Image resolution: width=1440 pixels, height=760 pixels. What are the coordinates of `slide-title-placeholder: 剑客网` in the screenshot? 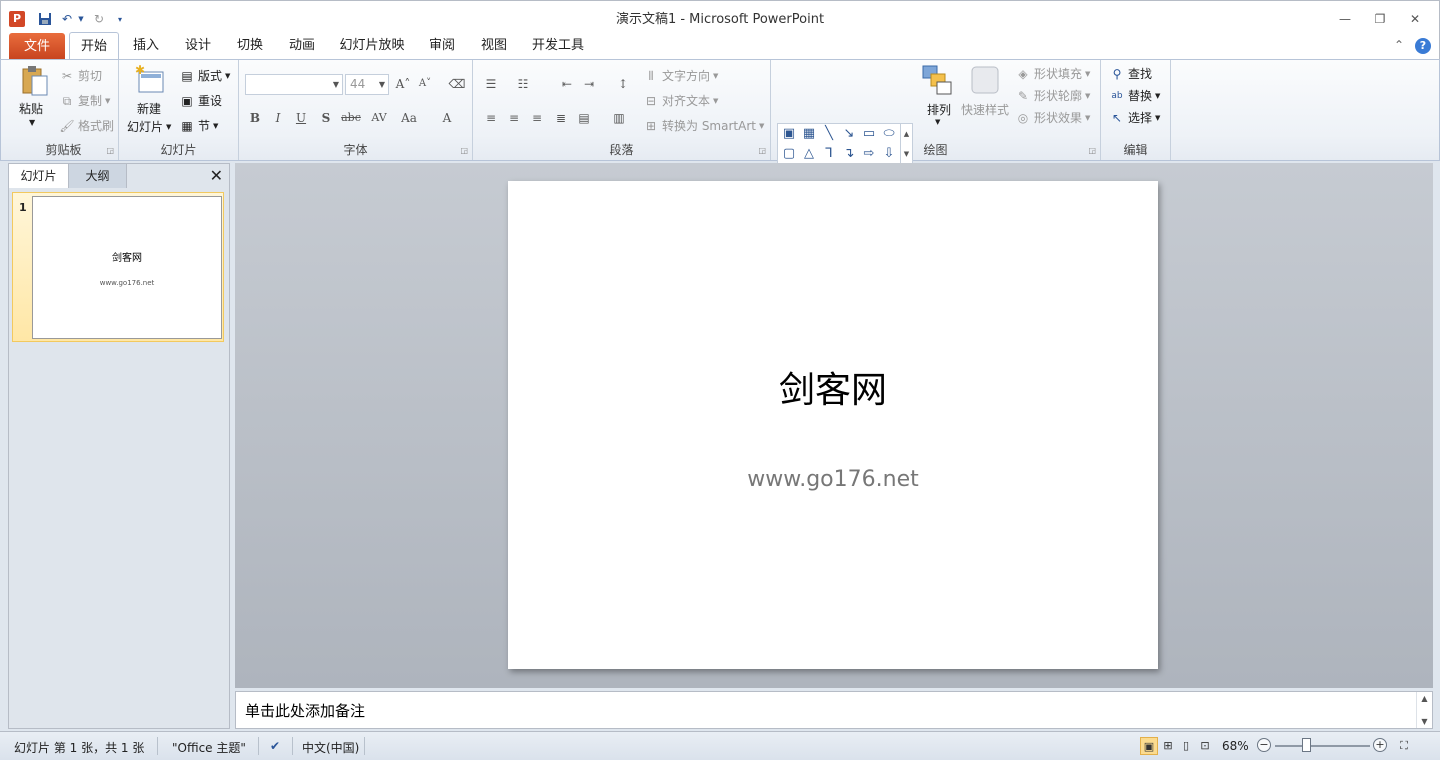 It's located at (833, 387).